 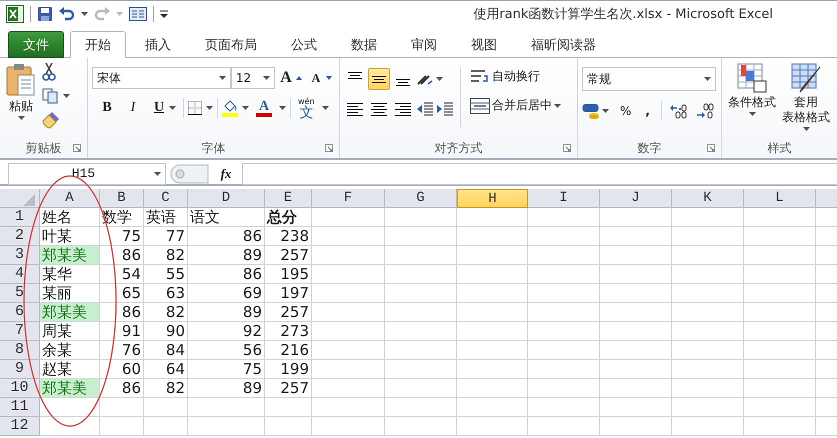 I want to click on ribbon-tab: 视图, so click(x=484, y=44).